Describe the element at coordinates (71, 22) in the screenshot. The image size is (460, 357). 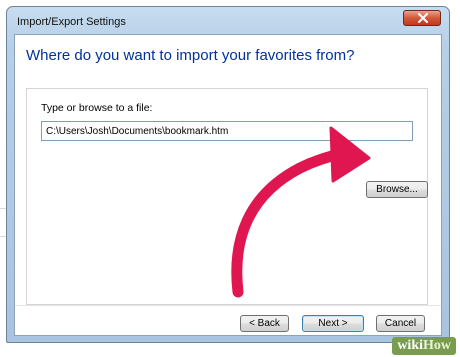
I see `window-title: Import/Export Settings` at that location.